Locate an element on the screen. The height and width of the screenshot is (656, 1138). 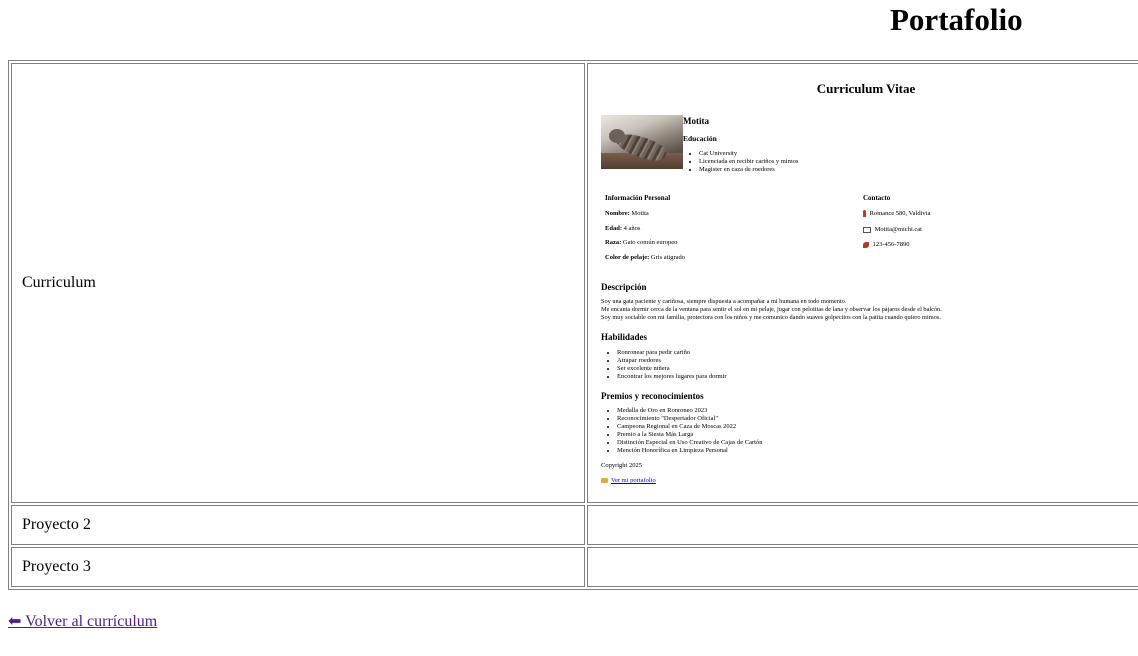
info-age: Edad: 4 años is located at coordinates (622, 228).